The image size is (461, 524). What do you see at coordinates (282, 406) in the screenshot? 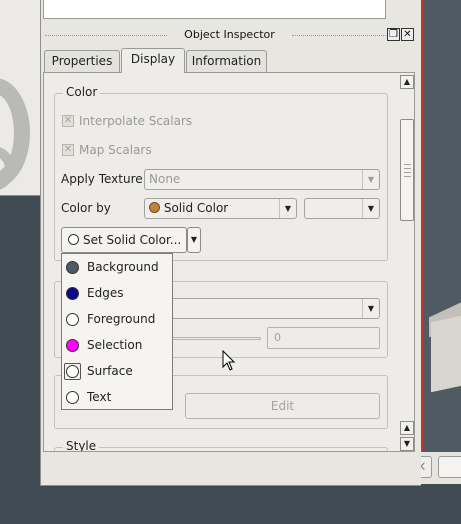
I see `edit-button: Edit` at bounding box center [282, 406].